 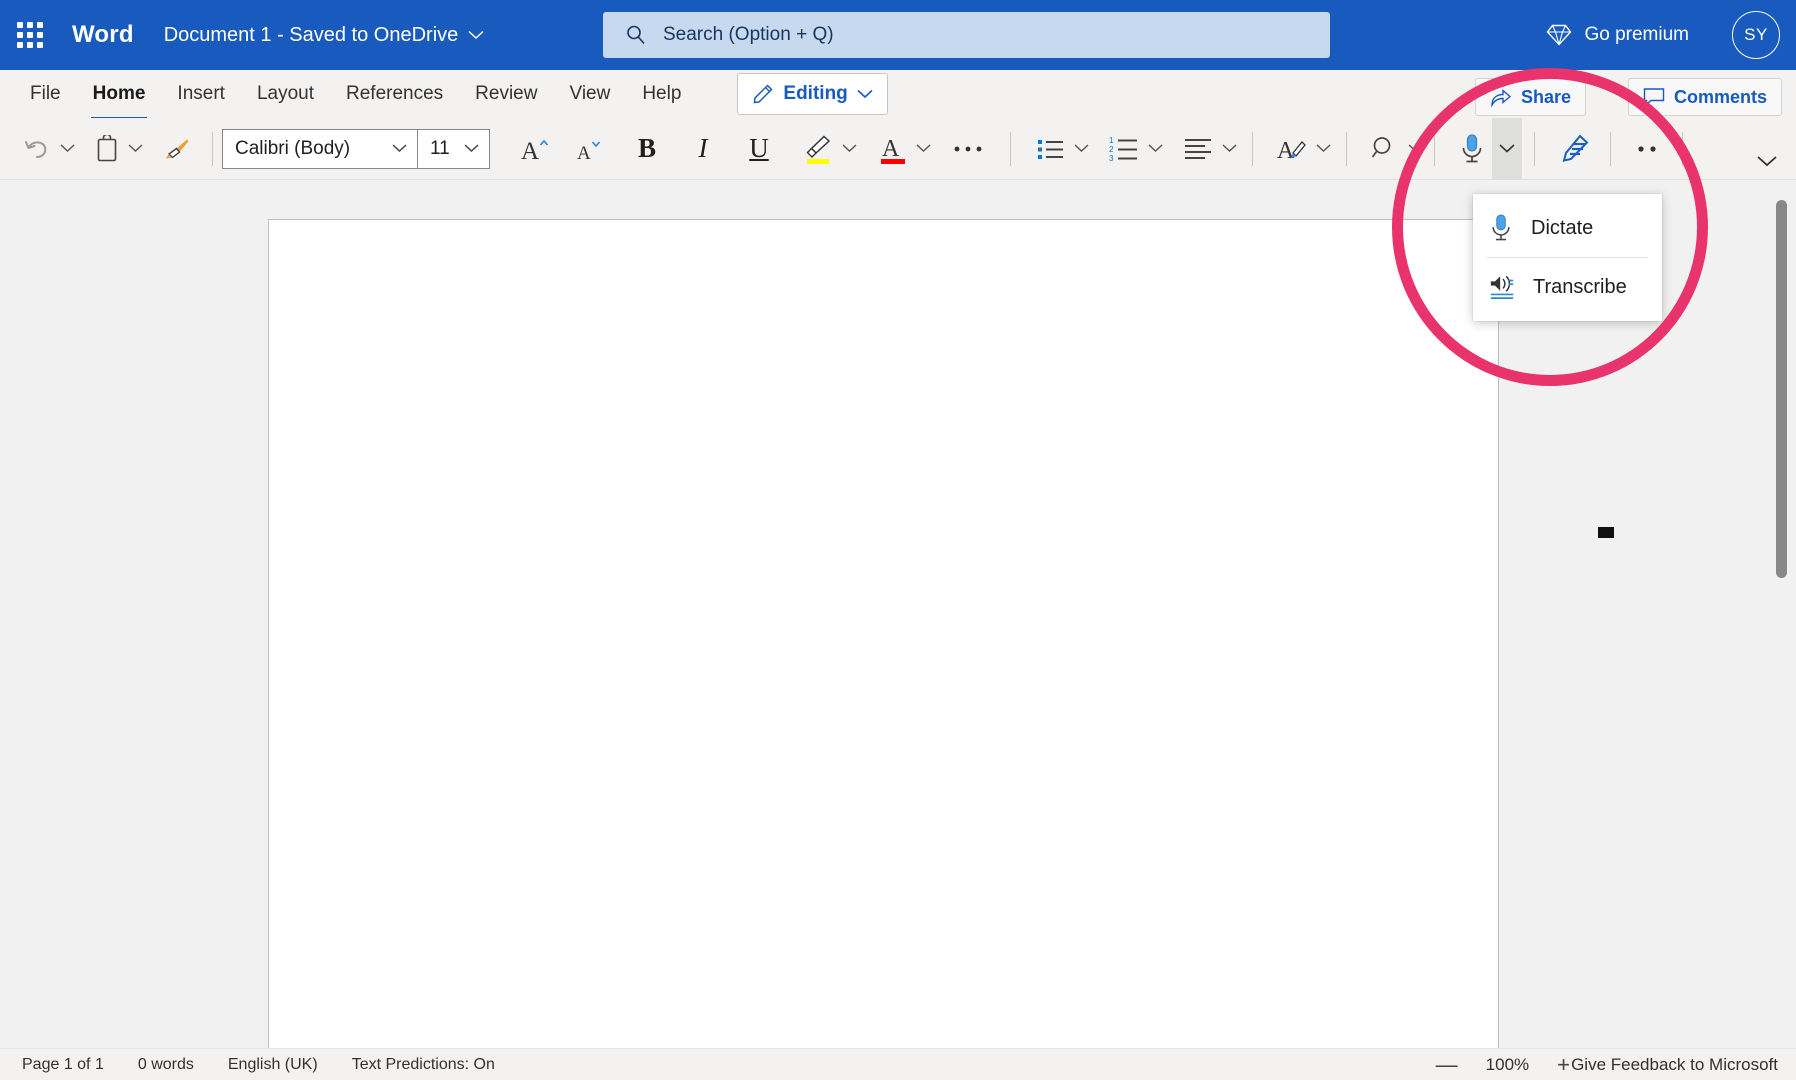 What do you see at coordinates (966, 35) in the screenshot?
I see `search-input: Search (Option + Q)` at bounding box center [966, 35].